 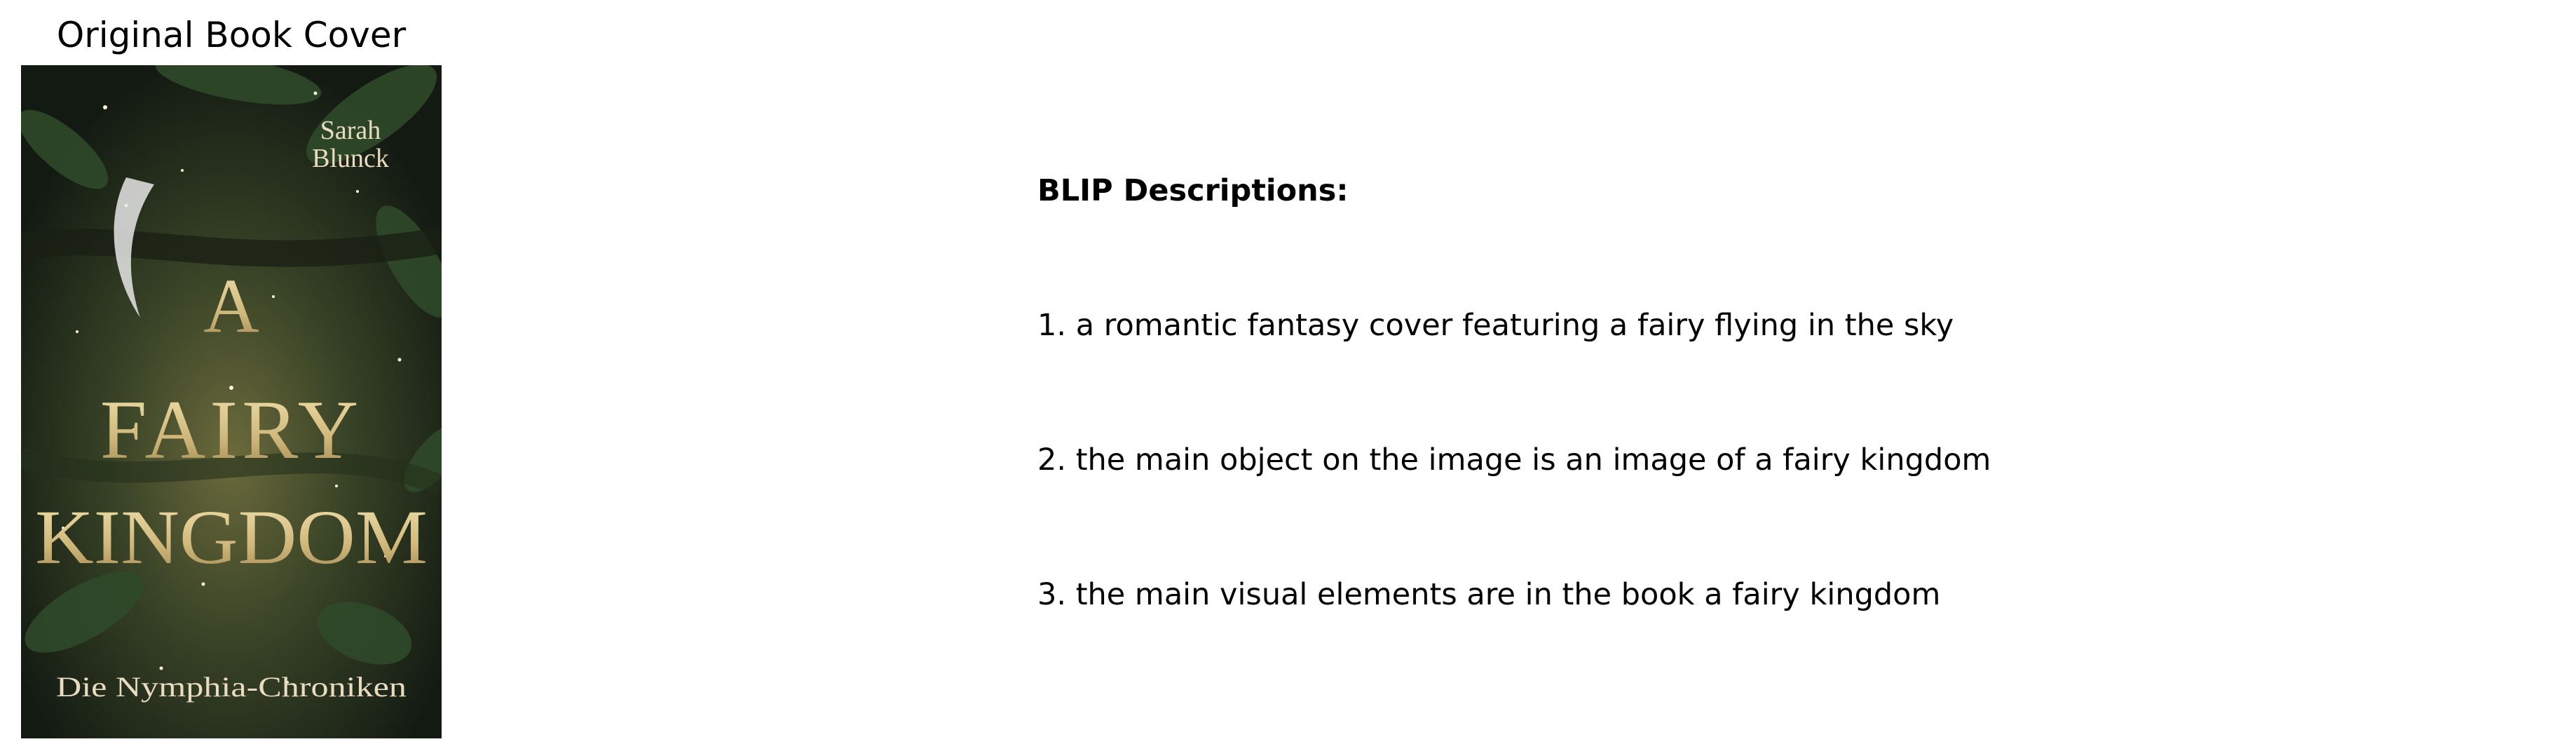 I want to click on cover-series: Die Nymphia-Chroniken, so click(x=231, y=687).